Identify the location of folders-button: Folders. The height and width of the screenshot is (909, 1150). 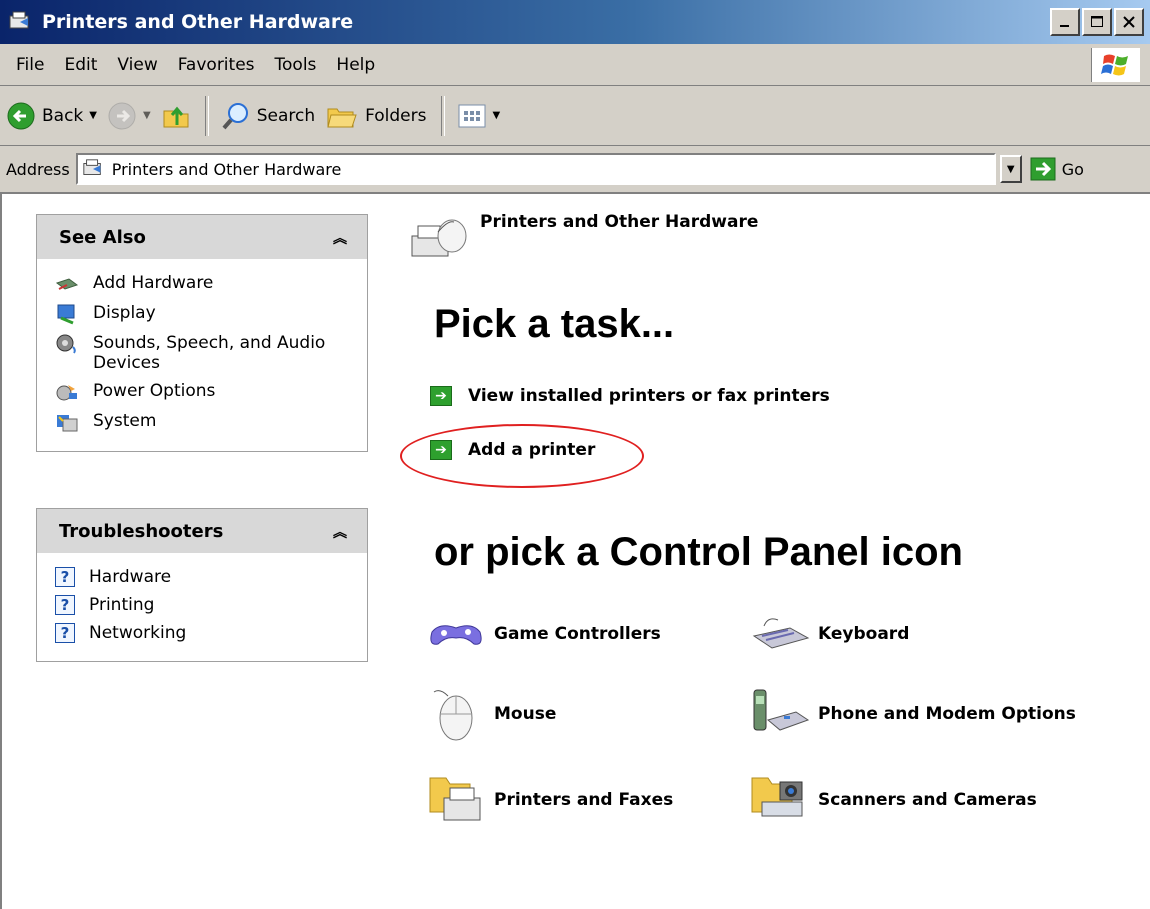
(376, 116).